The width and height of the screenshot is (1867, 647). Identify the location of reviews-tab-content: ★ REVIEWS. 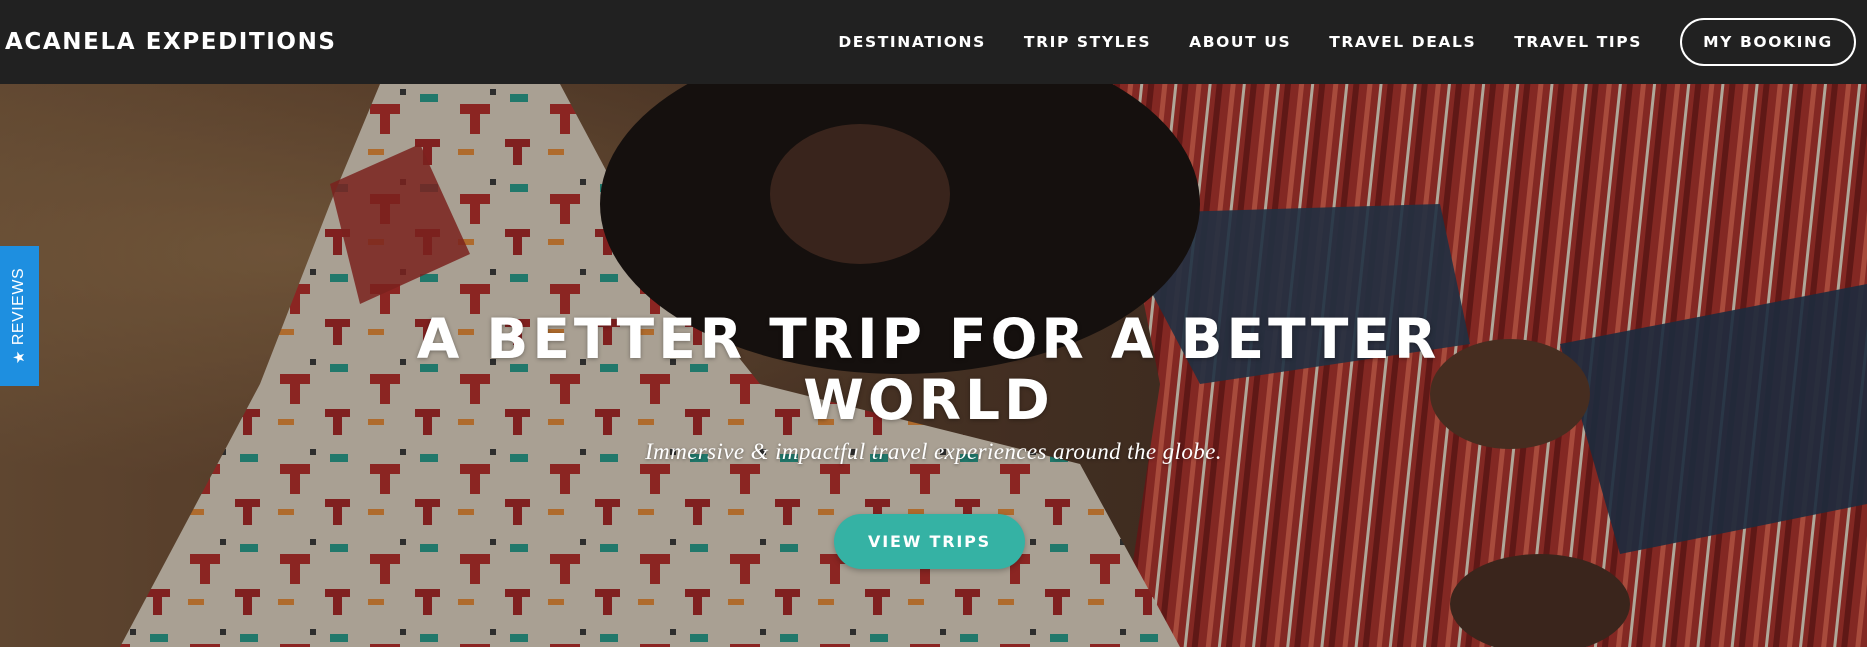
(20, 316).